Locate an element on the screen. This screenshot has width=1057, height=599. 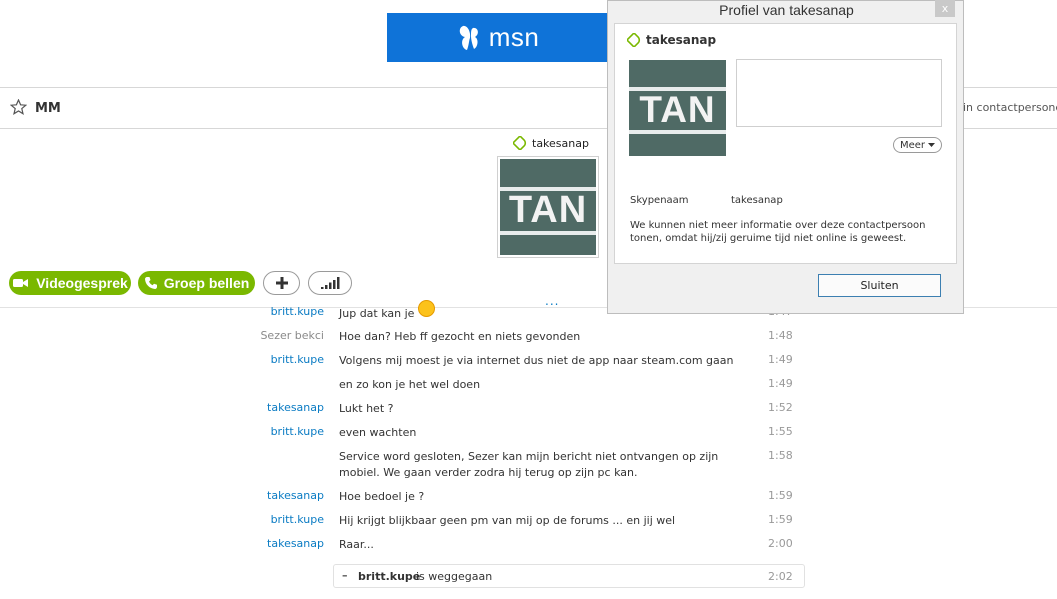
dialog-contact-name: takesanap is located at coordinates (671, 40).